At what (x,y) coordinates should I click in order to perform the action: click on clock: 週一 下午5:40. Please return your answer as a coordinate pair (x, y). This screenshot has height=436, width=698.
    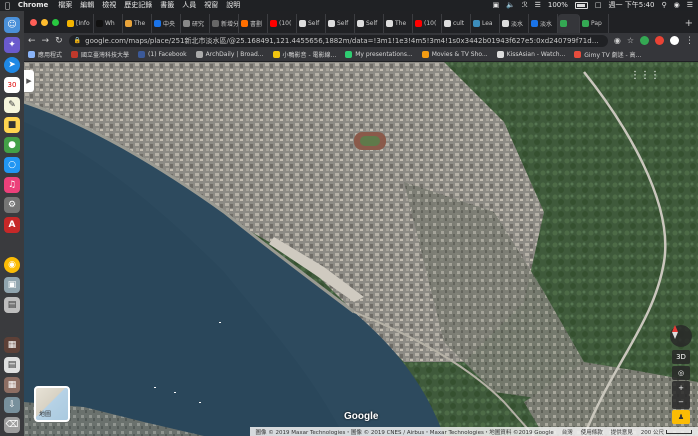
    Looking at the image, I should click on (632, 5).